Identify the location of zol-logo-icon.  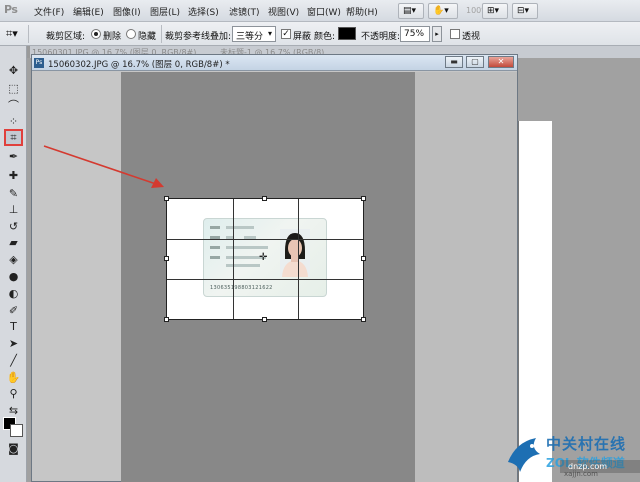
(524, 455).